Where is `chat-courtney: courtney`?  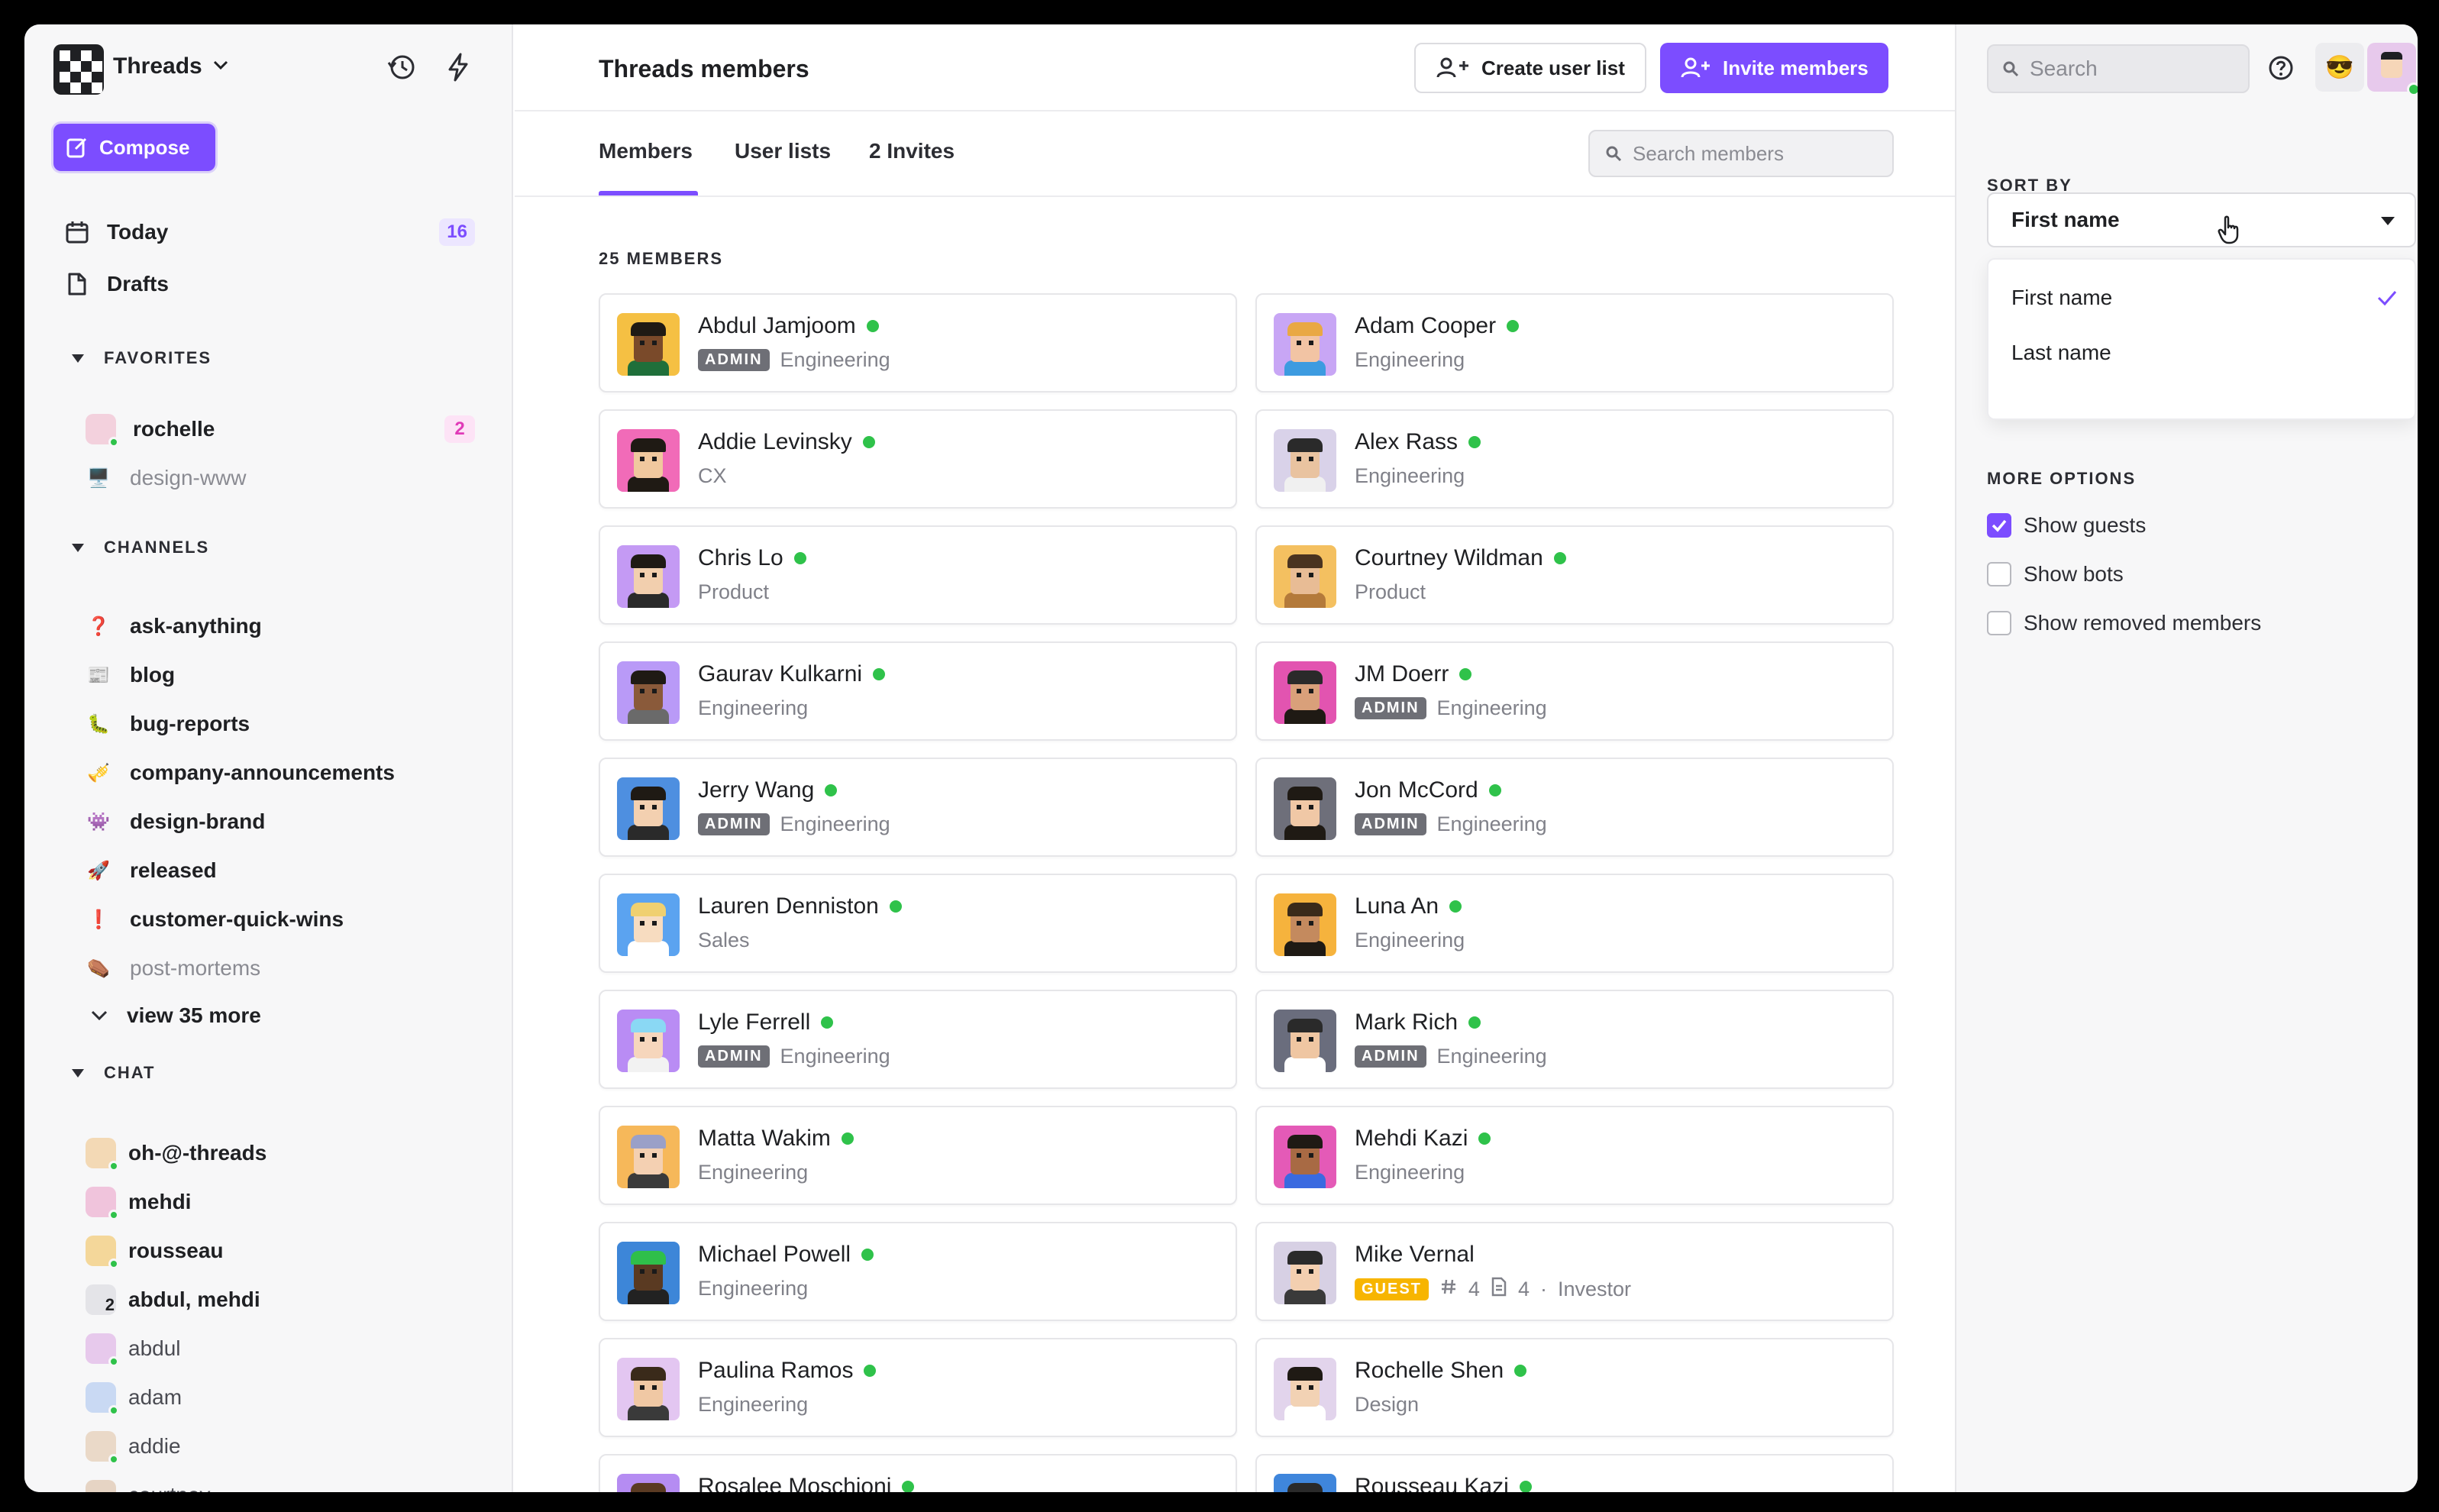
chat-courtney: courtney is located at coordinates (148, 1485).